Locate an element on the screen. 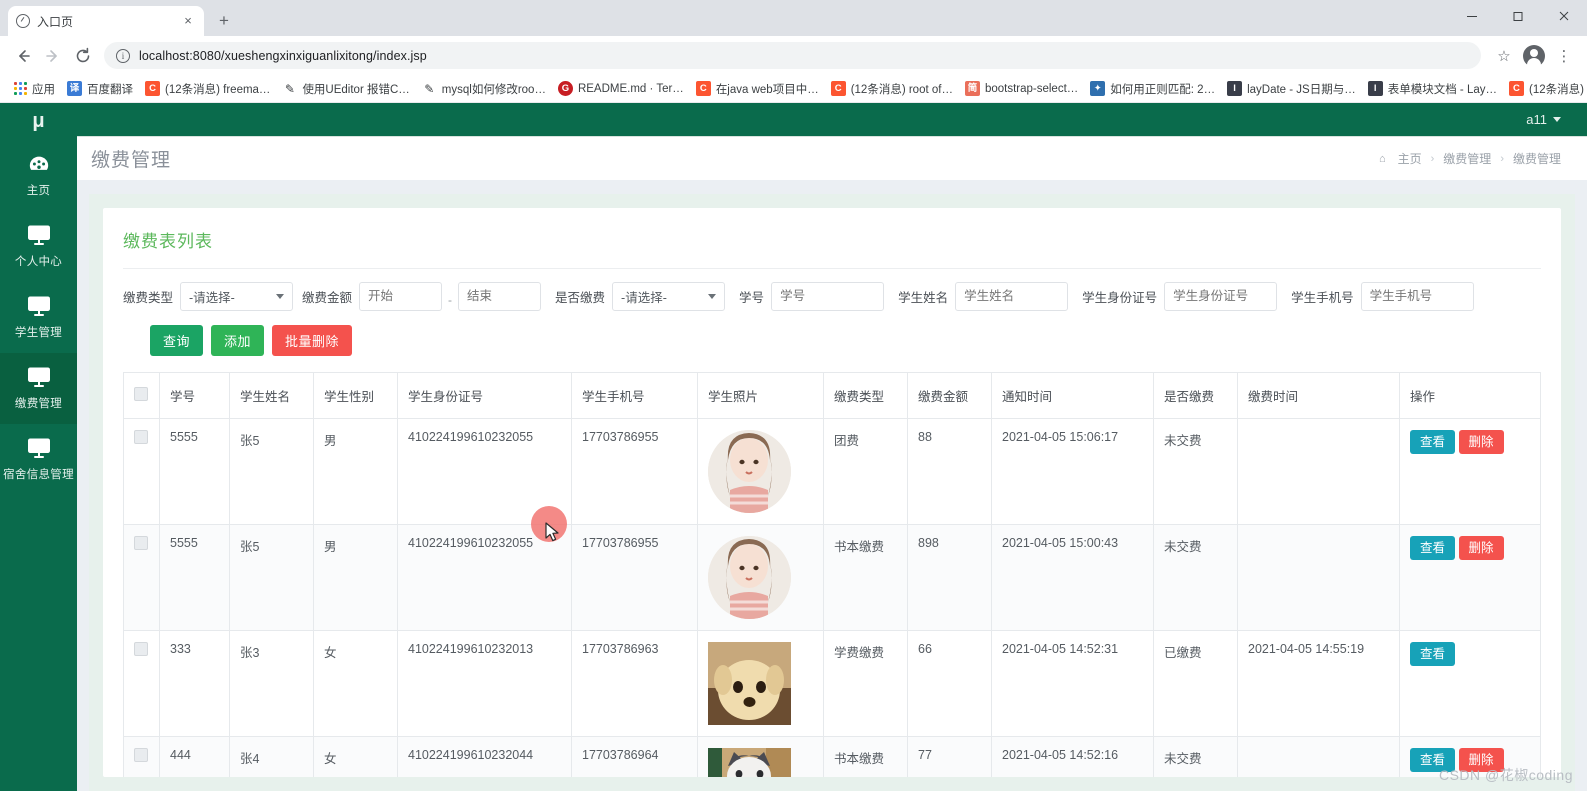 The width and height of the screenshot is (1587, 791). home-icon: ⌂ is located at coordinates (1382, 158).